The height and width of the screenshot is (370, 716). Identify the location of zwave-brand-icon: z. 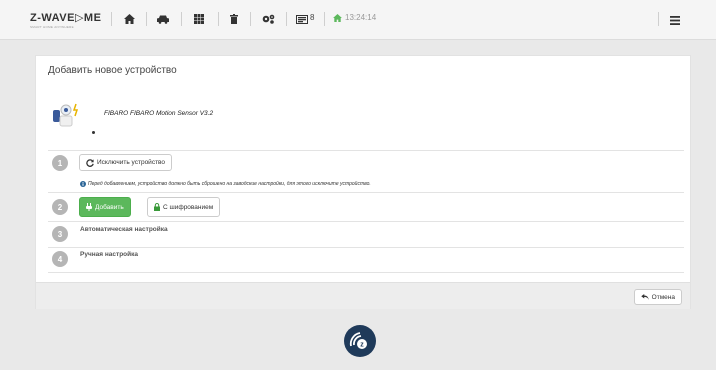
(360, 341).